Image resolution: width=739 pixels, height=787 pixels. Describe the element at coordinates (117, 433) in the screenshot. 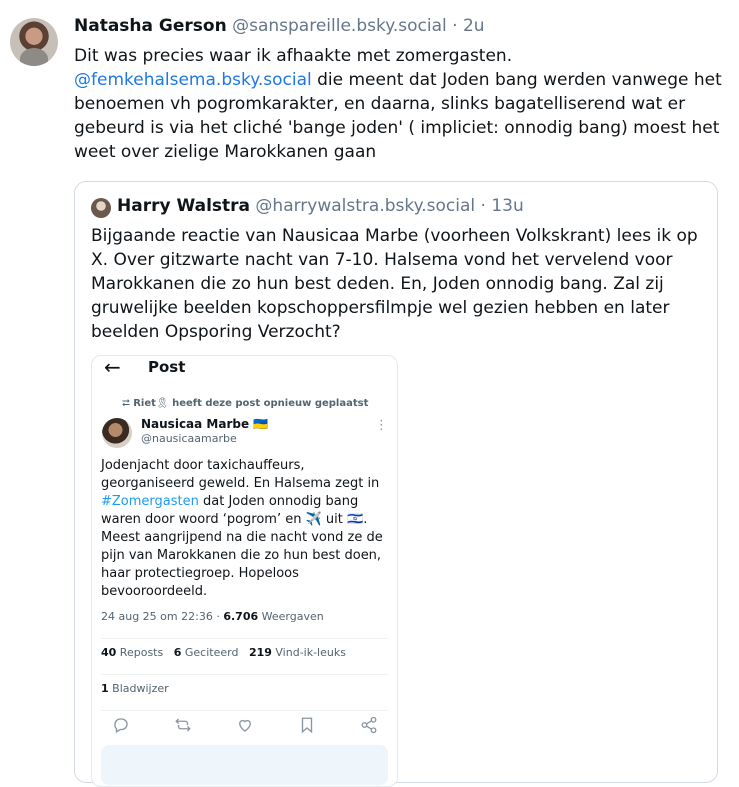

I see `screenshot-avatar` at that location.